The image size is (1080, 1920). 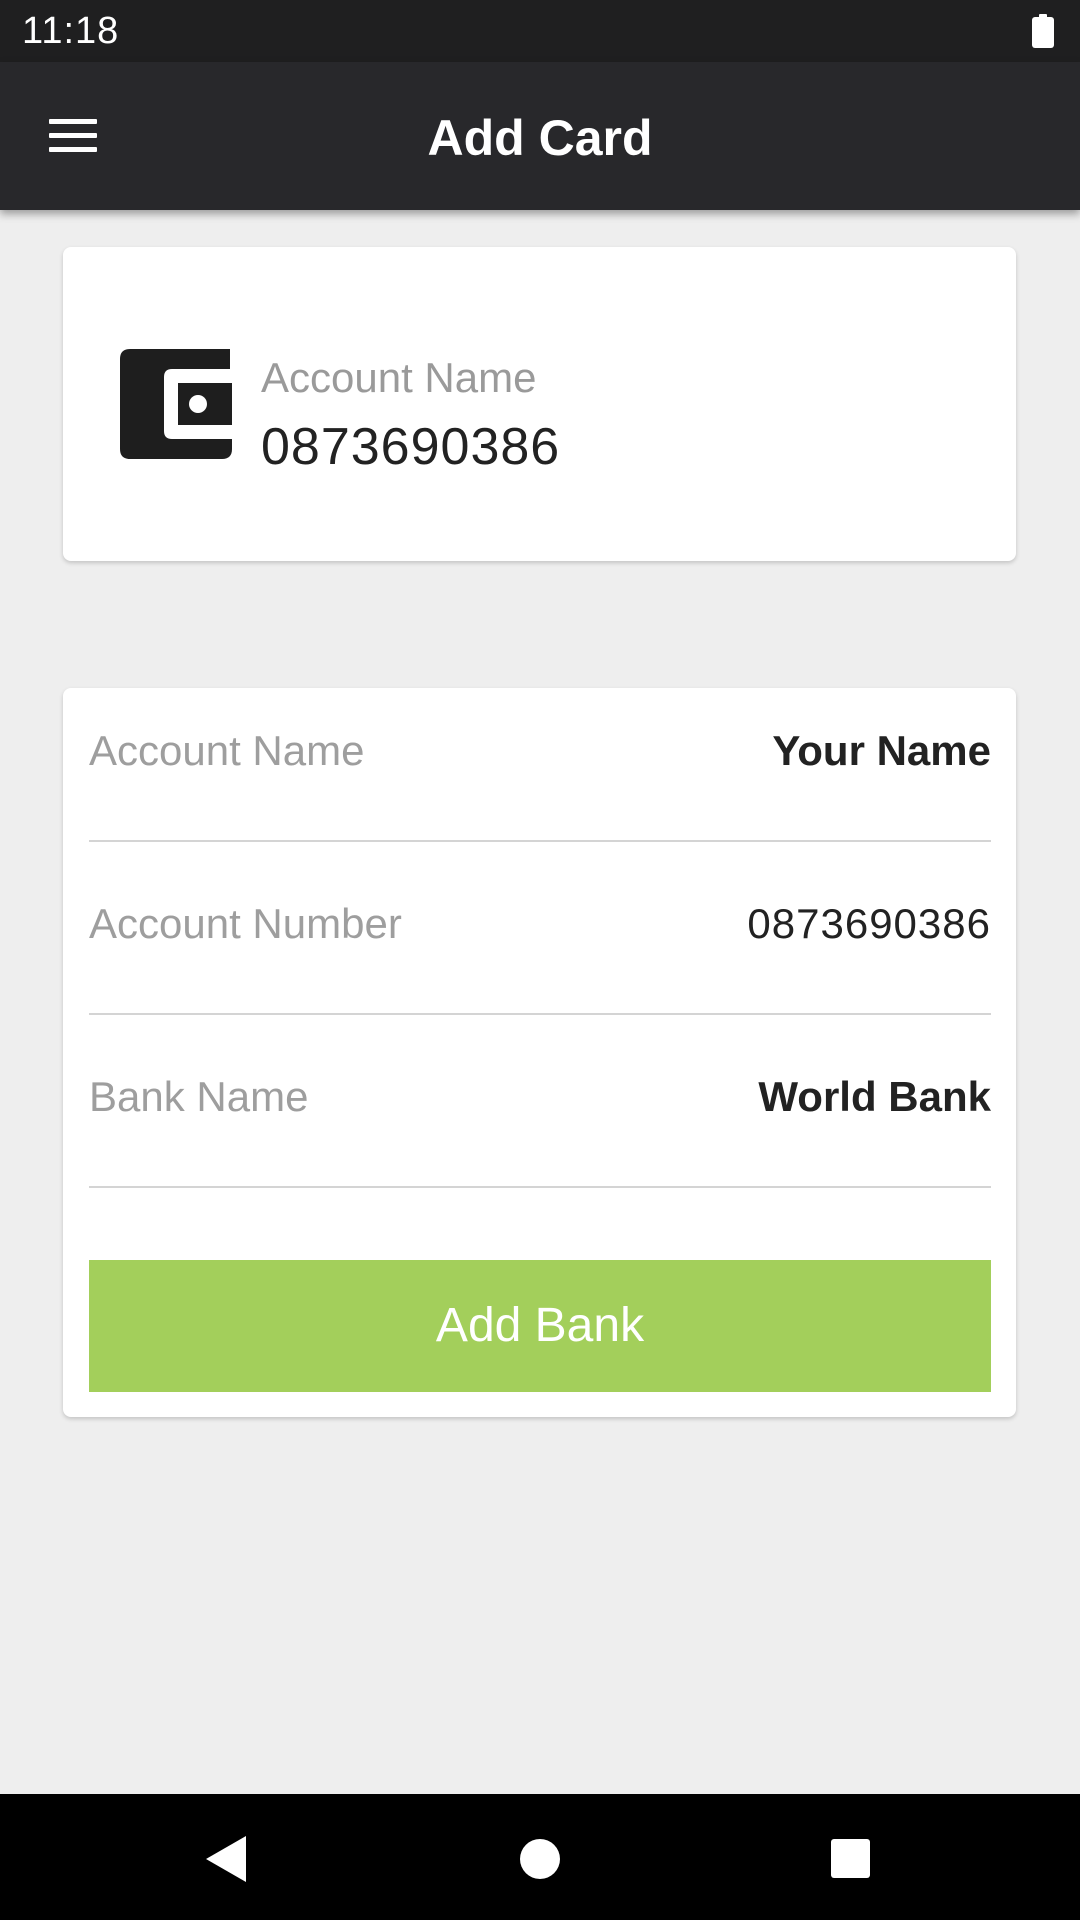 I want to click on back-triangle-icon, so click(x=226, y=1859).